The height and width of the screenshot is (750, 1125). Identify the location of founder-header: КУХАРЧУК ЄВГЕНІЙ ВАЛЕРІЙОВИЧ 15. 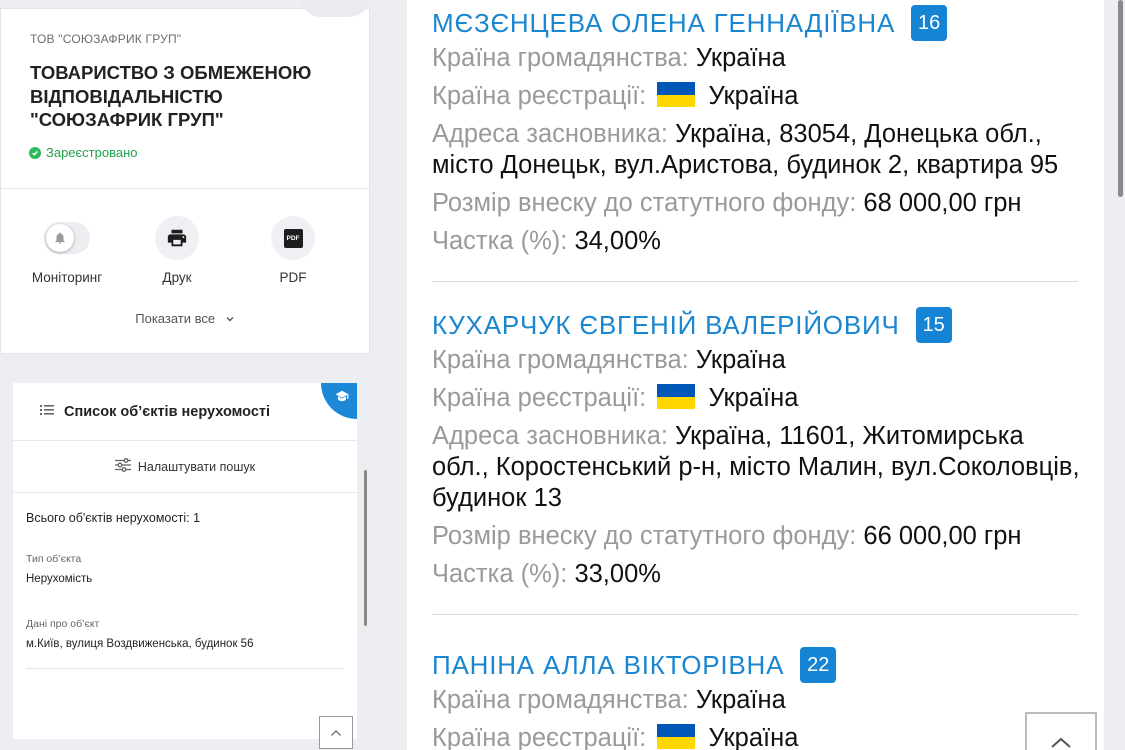
(757, 325).